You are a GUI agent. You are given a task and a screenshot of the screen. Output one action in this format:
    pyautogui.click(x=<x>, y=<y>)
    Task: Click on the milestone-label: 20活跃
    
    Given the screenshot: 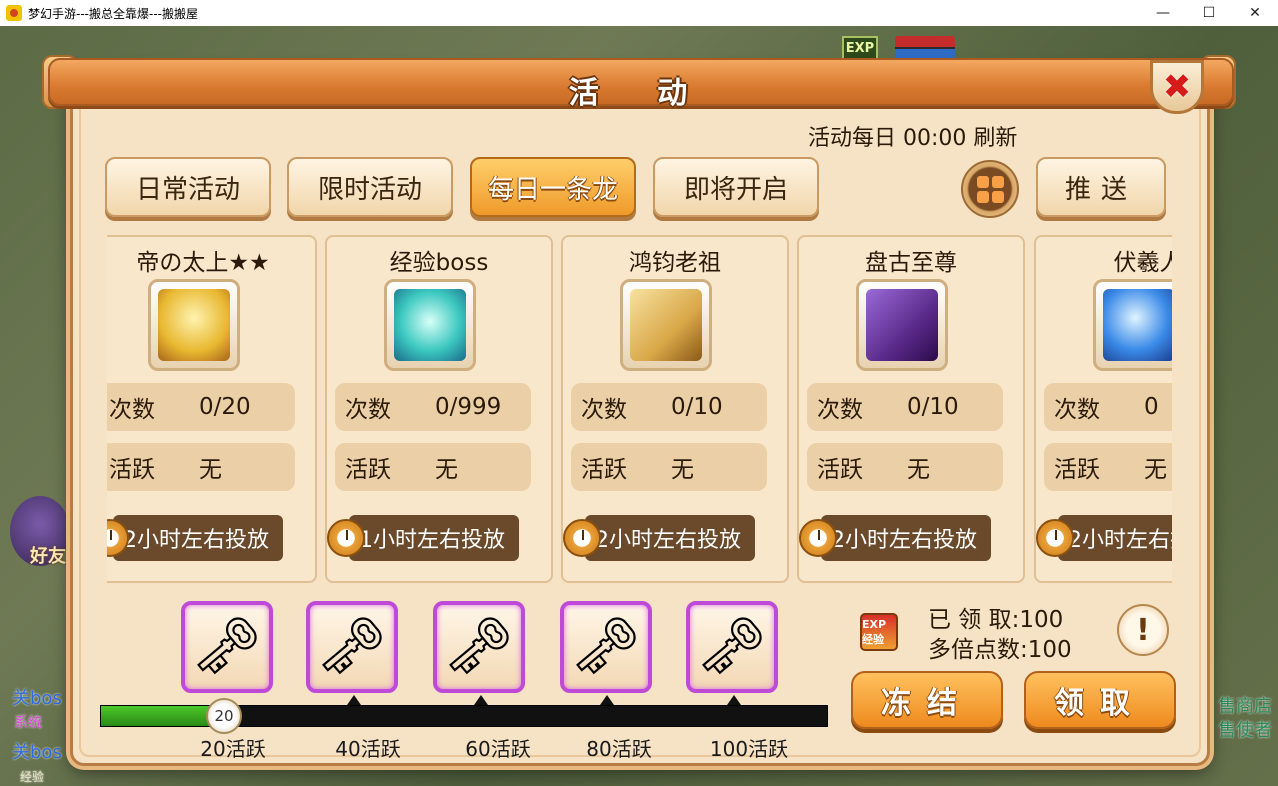 What is the action you would take?
    pyautogui.click(x=233, y=749)
    